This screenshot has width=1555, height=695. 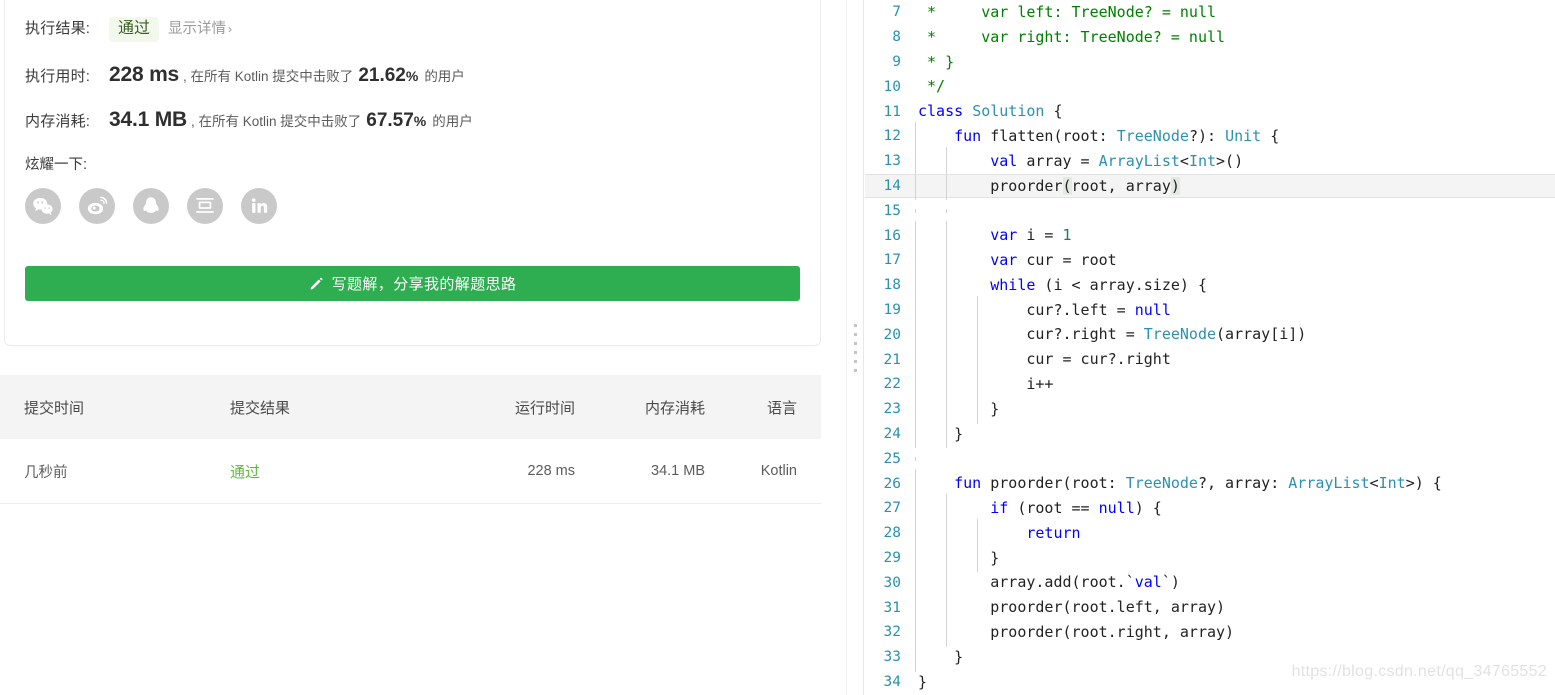 I want to click on table-row: 几秒前 通过 228 ms 34.1 MB Kotlin, so click(x=410, y=471).